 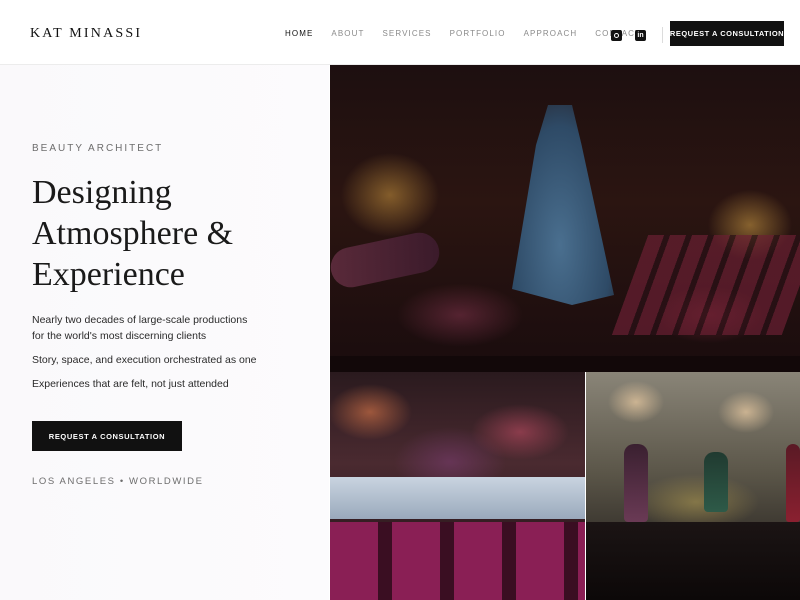 What do you see at coordinates (478, 33) in the screenshot?
I see `nav-portfolio: PORTFOLIO` at bounding box center [478, 33].